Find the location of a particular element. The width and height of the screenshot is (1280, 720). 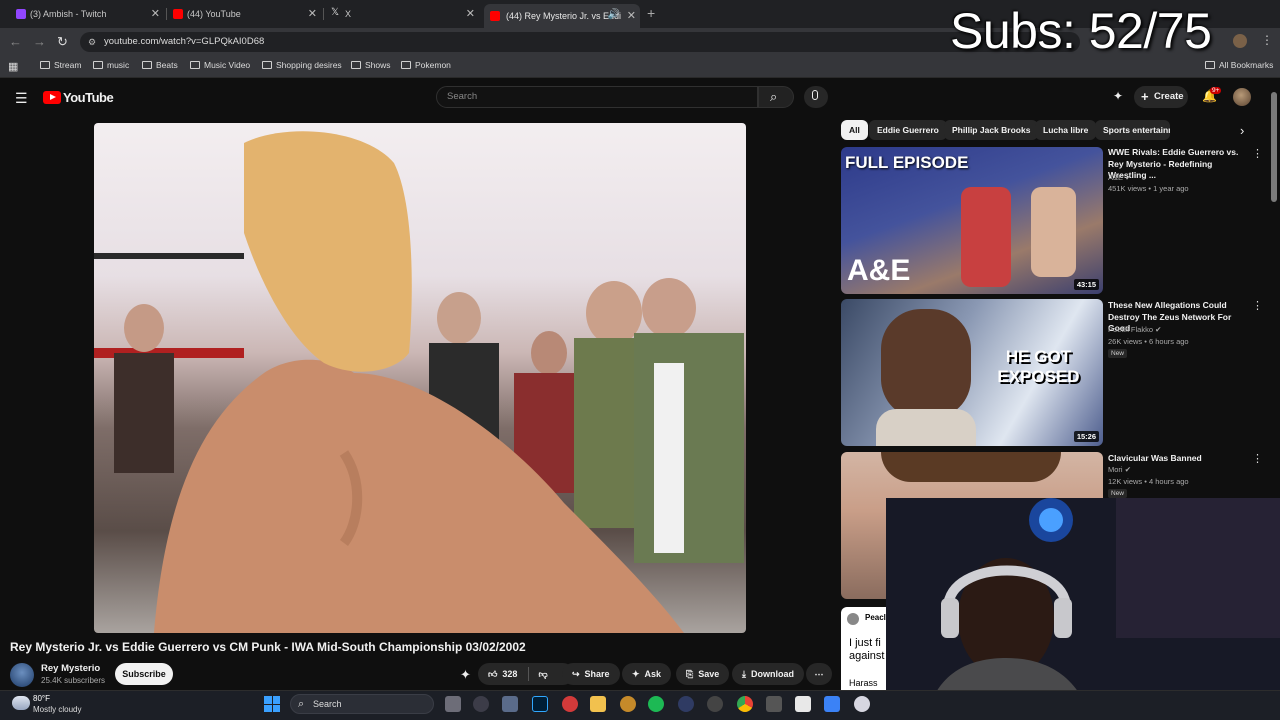

webcam-overlay is located at coordinates (1083, 609).